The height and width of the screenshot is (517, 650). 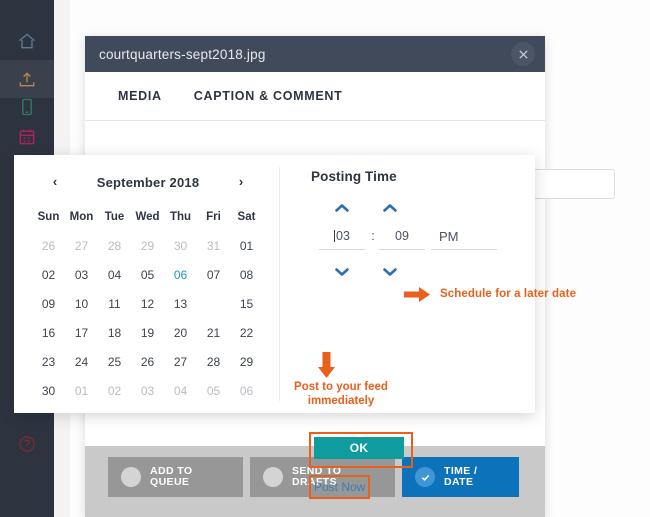 I want to click on calendar-day-header: Thu, so click(x=180, y=216).